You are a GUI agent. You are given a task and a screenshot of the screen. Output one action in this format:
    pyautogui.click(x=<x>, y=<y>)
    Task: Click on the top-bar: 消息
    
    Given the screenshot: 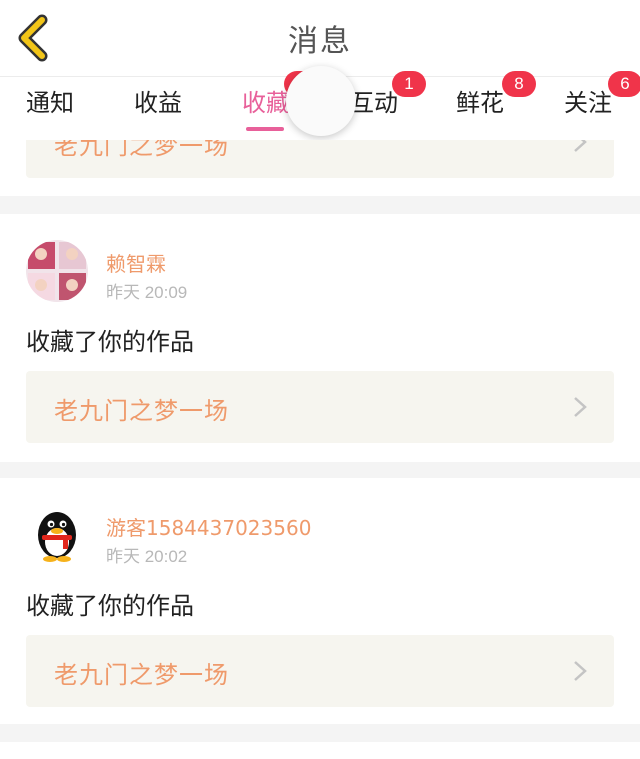 What is the action you would take?
    pyautogui.click(x=320, y=38)
    